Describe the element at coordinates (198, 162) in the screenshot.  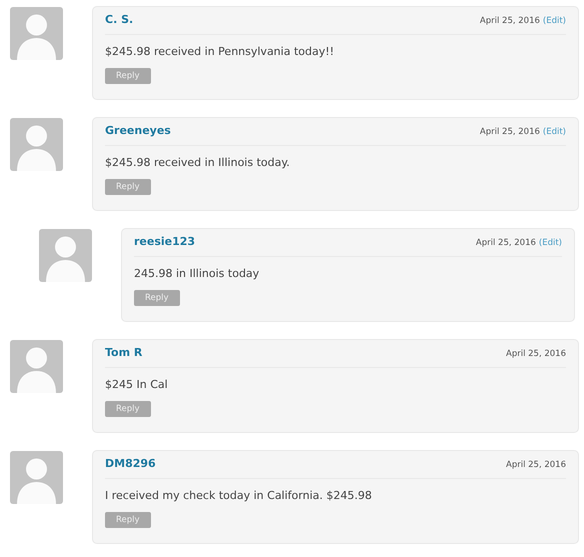
I see `comment-text: $245.98 received in Illinois today.` at that location.